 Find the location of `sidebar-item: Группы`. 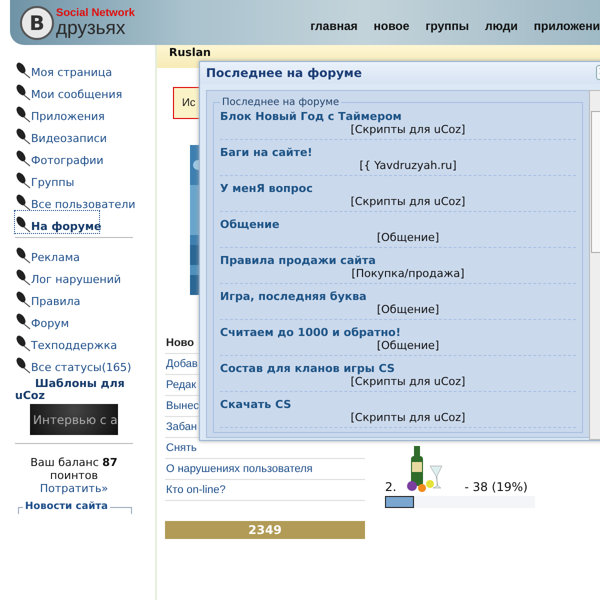

sidebar-item: Группы is located at coordinates (85, 178).